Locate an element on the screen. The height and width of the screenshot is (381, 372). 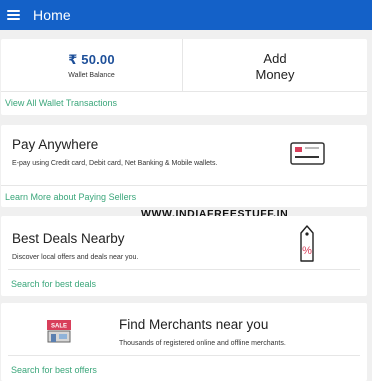
page-title: Home is located at coordinates (52, 15).